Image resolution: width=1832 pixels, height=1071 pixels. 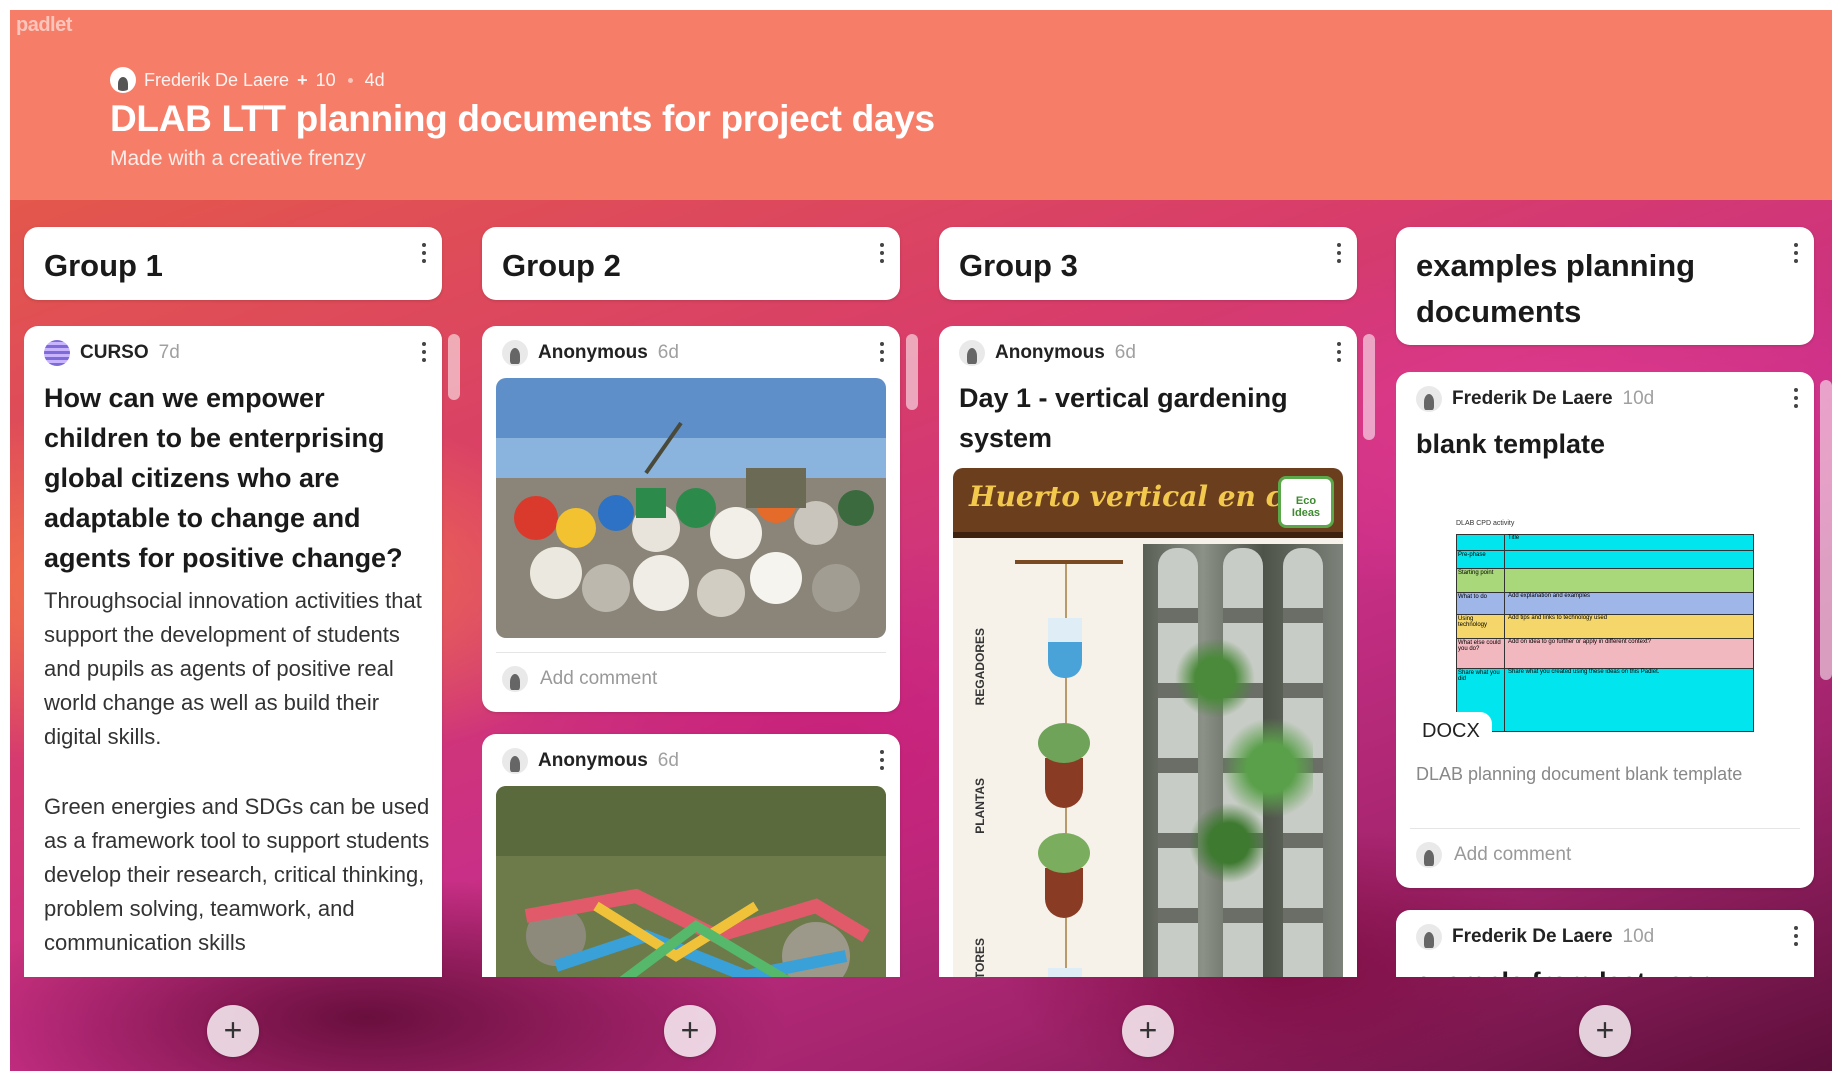 What do you see at coordinates (238, 158) in the screenshot?
I see `board-subtitle: Made with a creative frenzy` at bounding box center [238, 158].